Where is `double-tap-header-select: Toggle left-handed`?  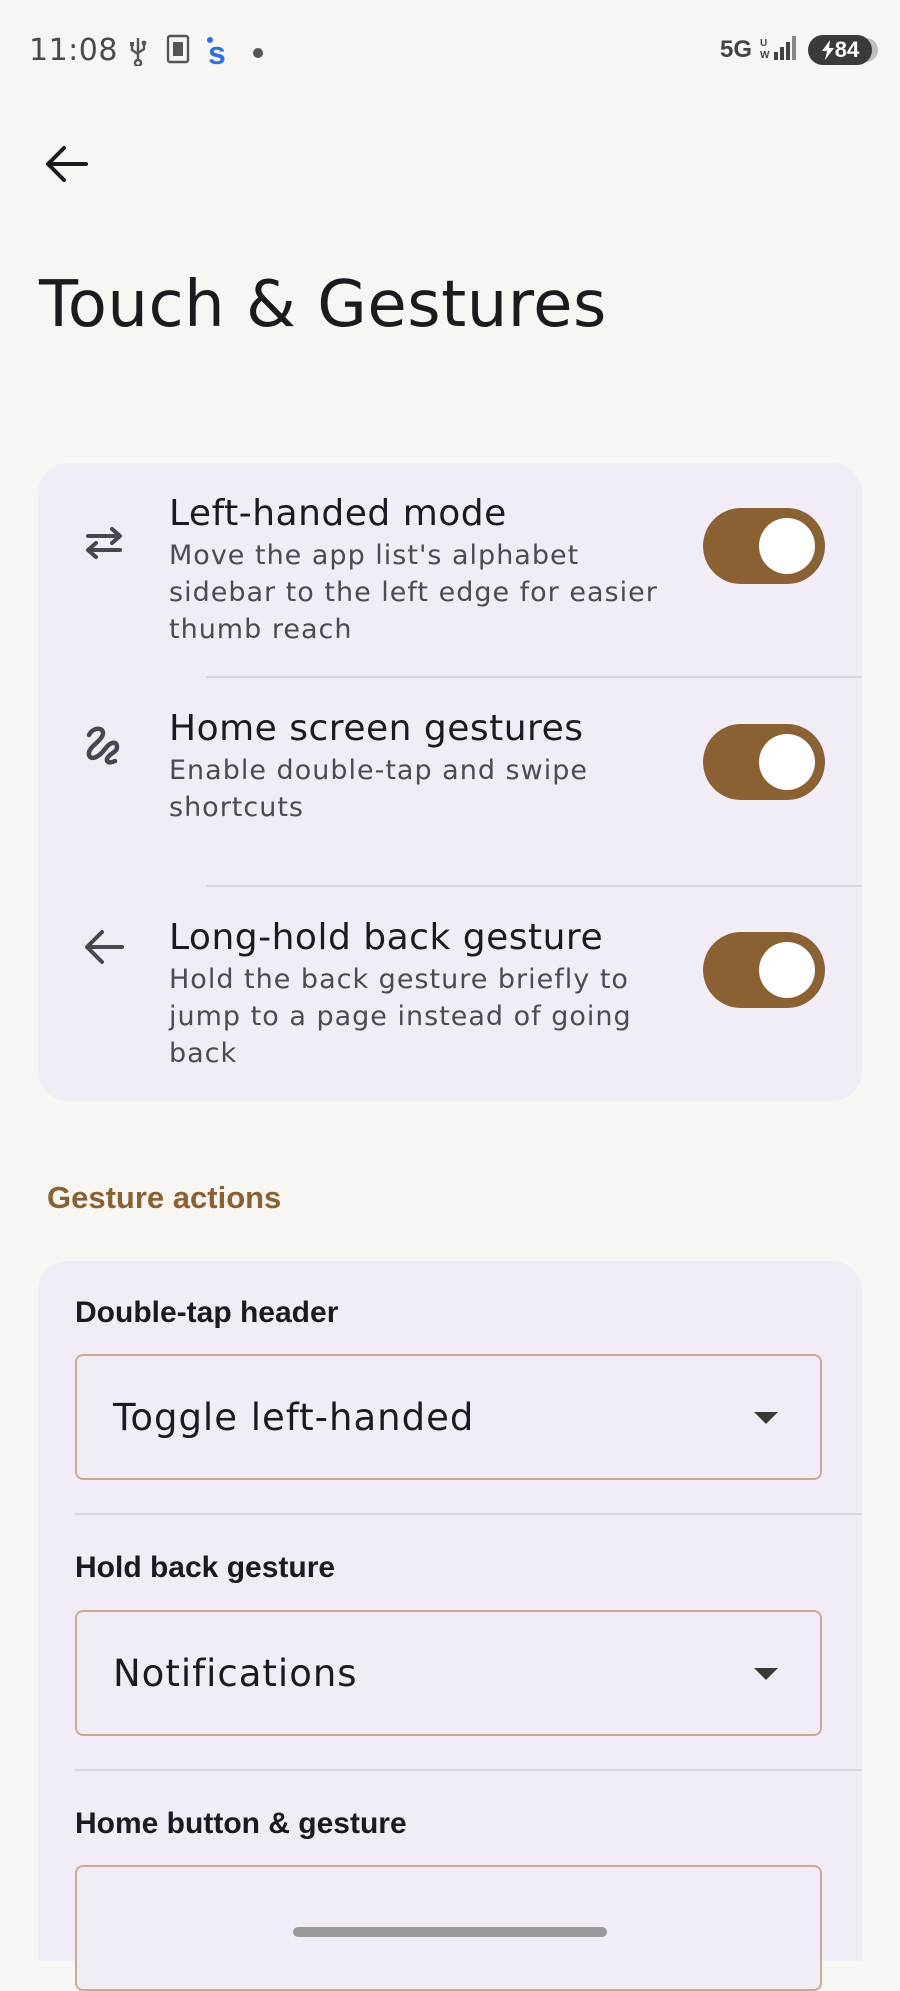
double-tap-header-select: Toggle left-handed is located at coordinates (448, 1417).